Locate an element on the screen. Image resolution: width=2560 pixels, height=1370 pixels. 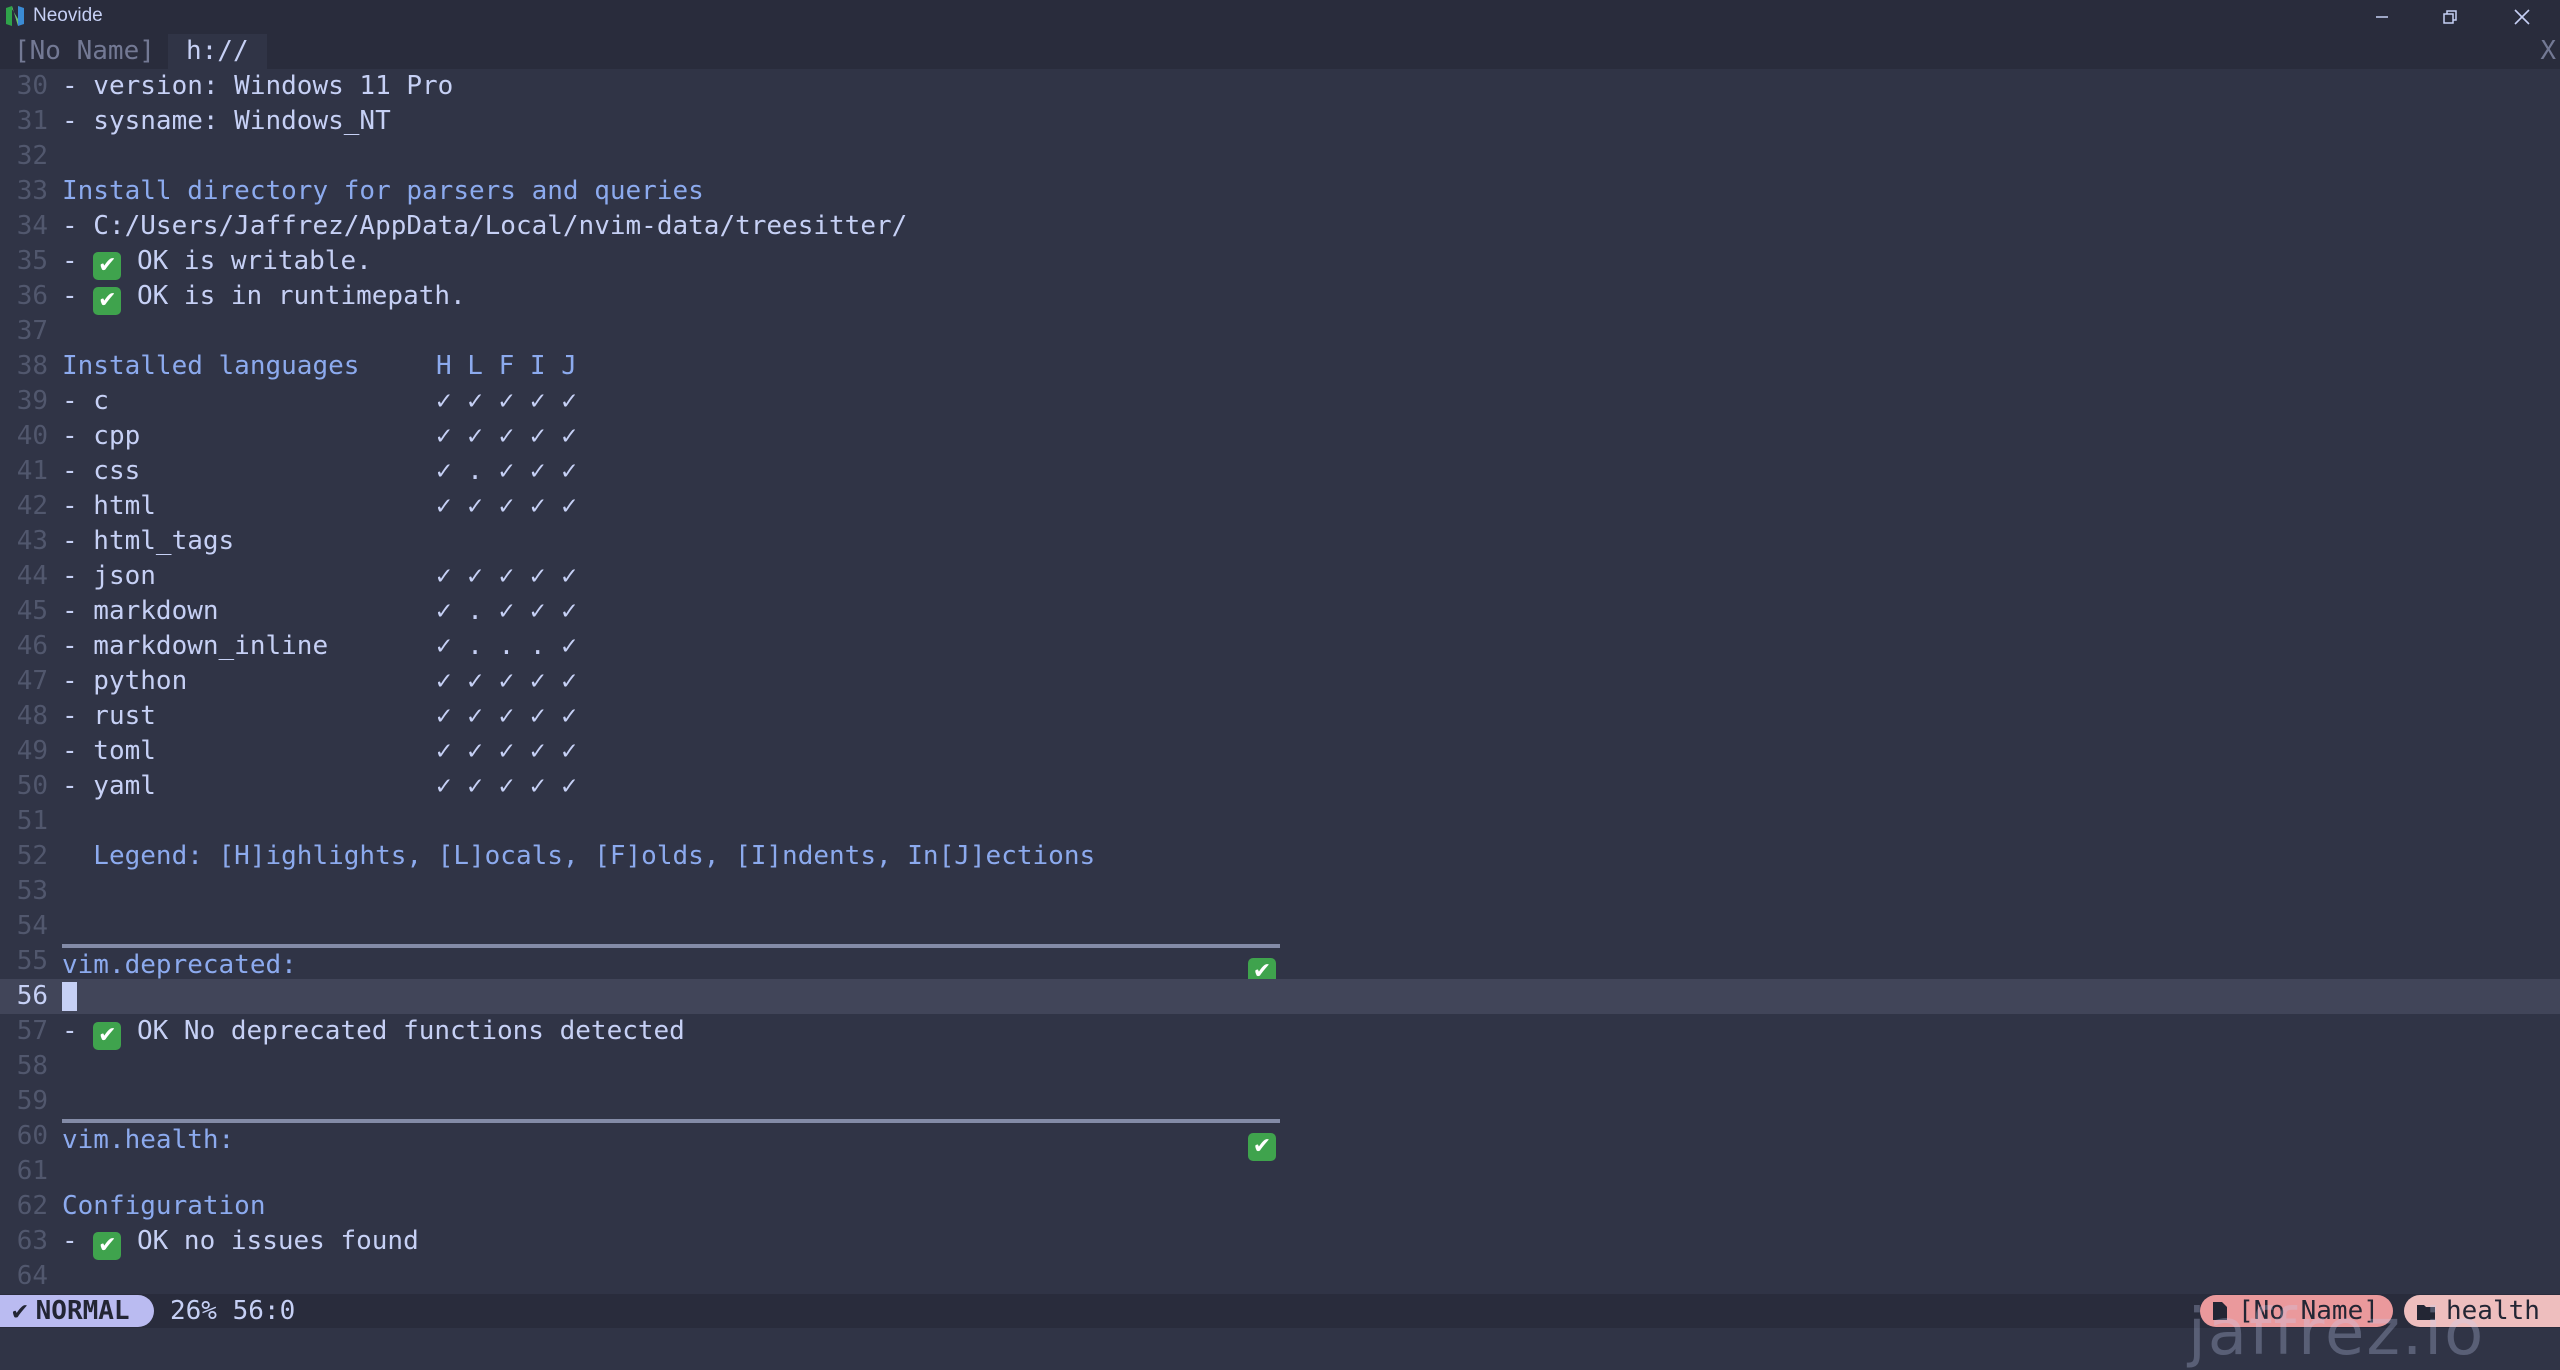
close-icon is located at coordinates (2522, 17).